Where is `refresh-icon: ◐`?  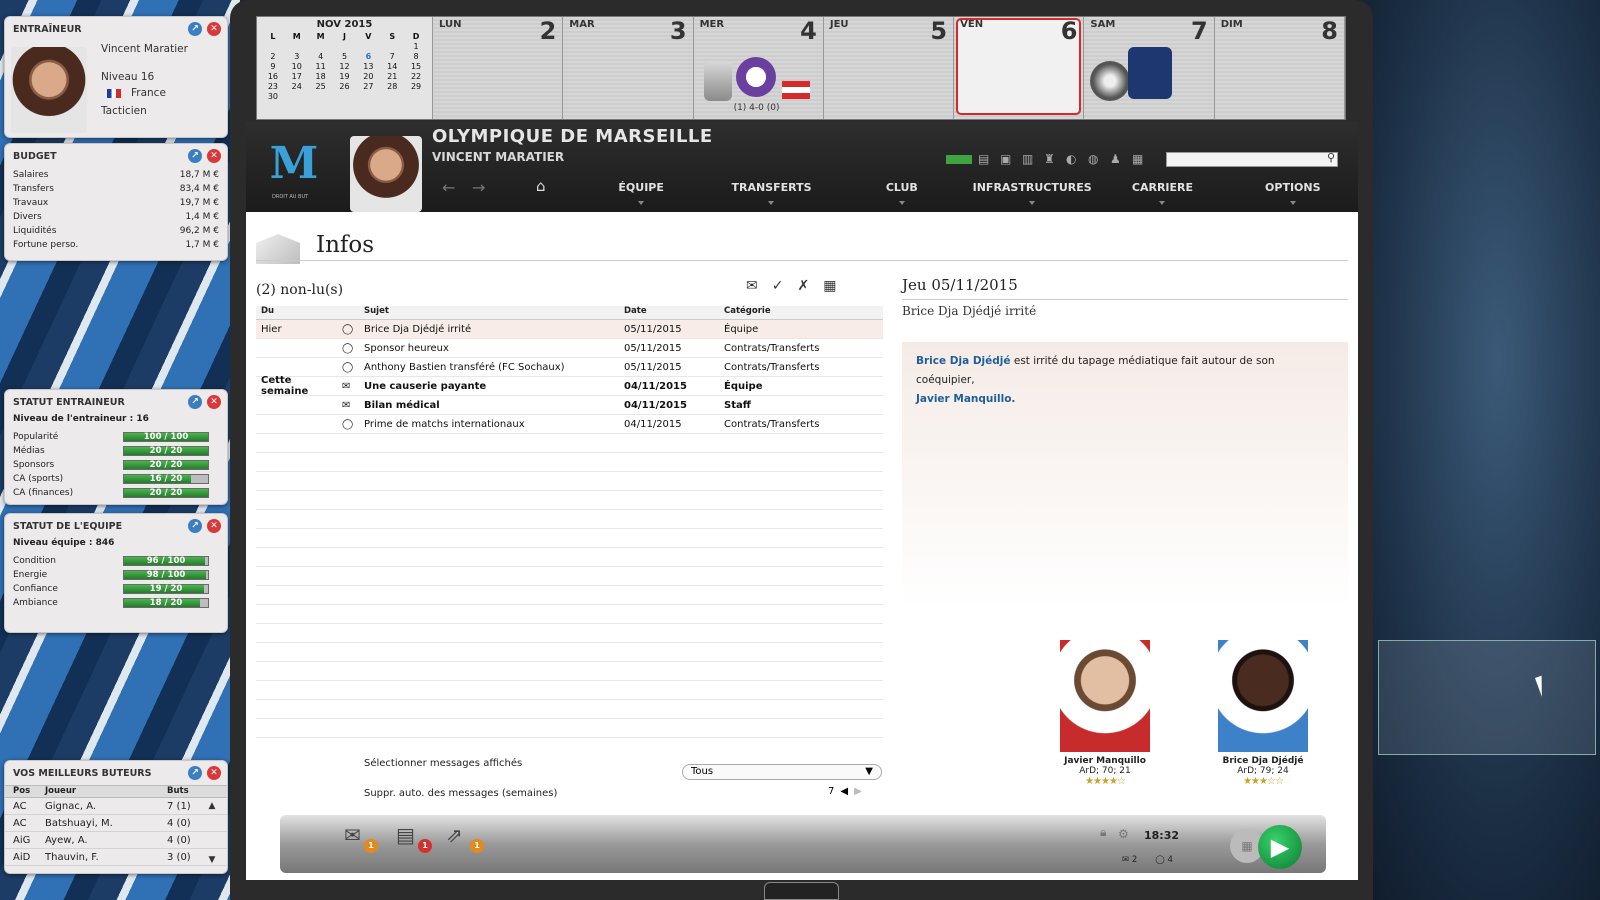
refresh-icon: ◐ is located at coordinates (1074, 159).